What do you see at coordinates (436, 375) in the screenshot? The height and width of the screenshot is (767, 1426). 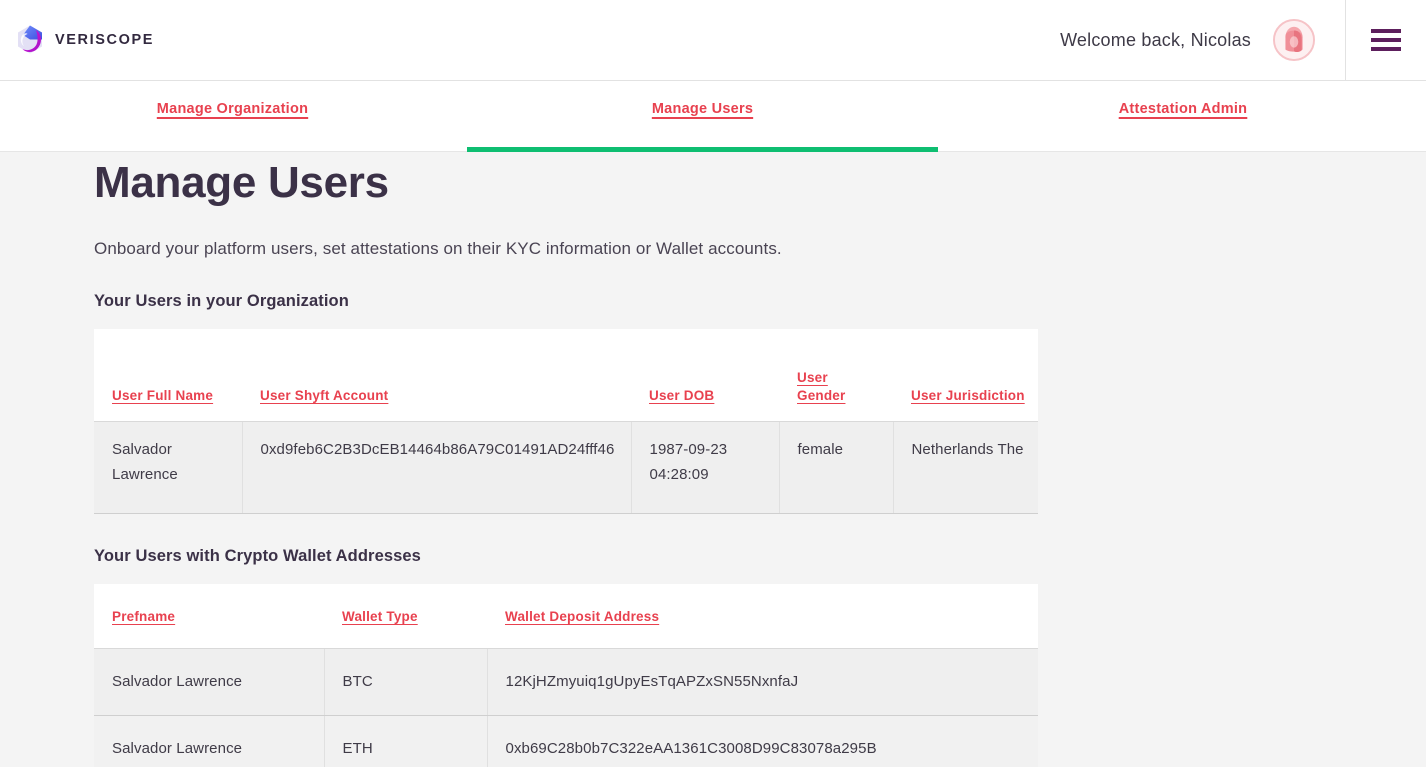 I see `column-header-user-shyft-account: User Shyft Account` at bounding box center [436, 375].